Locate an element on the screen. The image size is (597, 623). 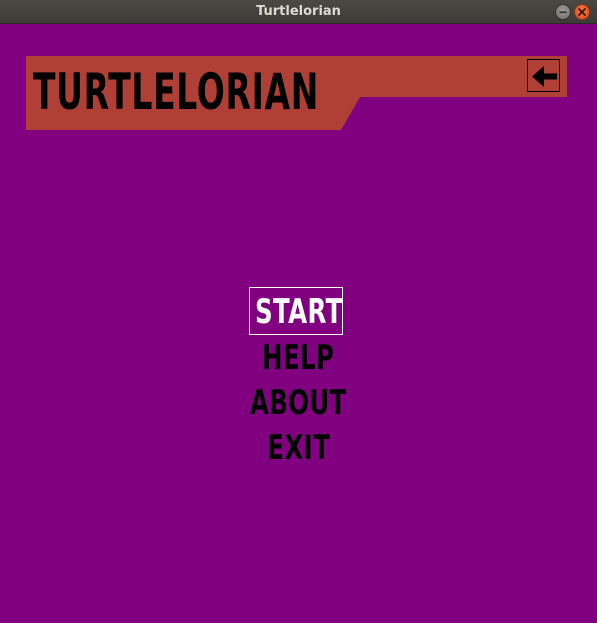
minimize-button is located at coordinates (563, 12).